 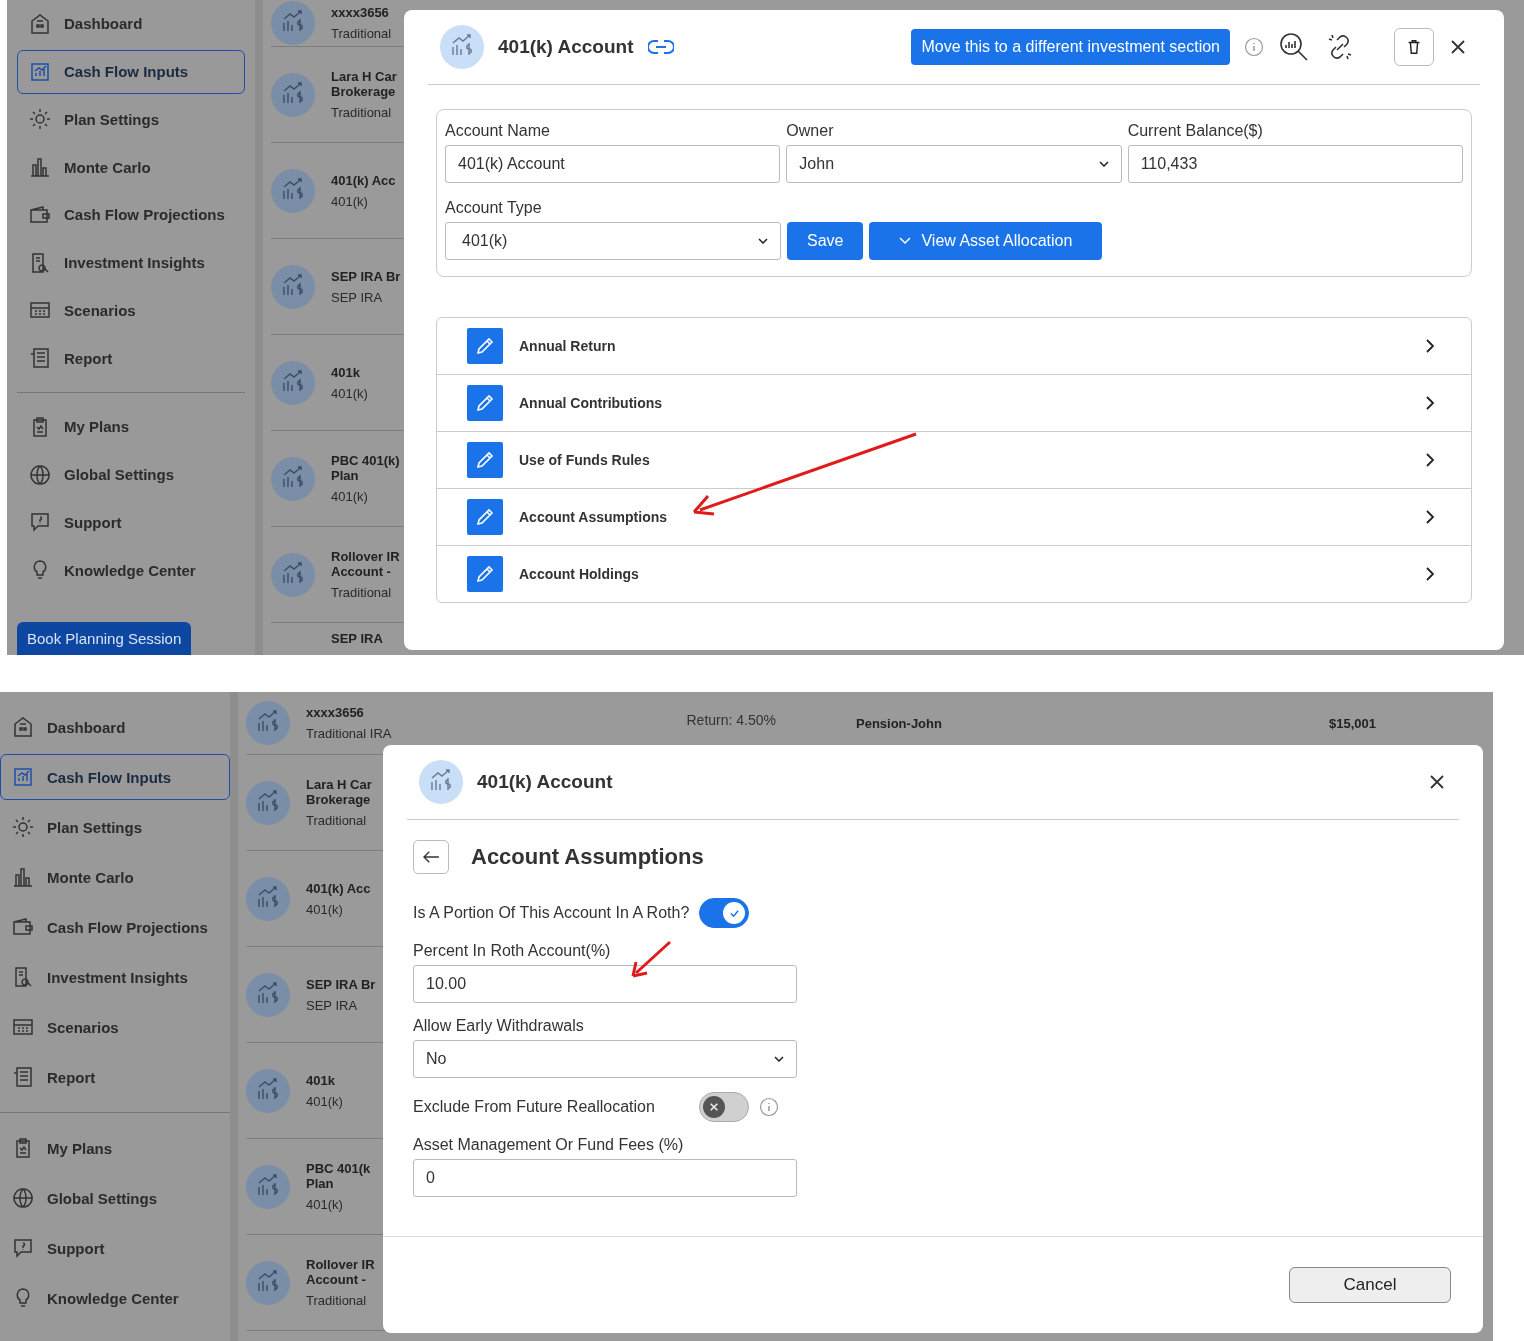 I want to click on move-section-button: Move this to a different investment section, so click(x=1070, y=47).